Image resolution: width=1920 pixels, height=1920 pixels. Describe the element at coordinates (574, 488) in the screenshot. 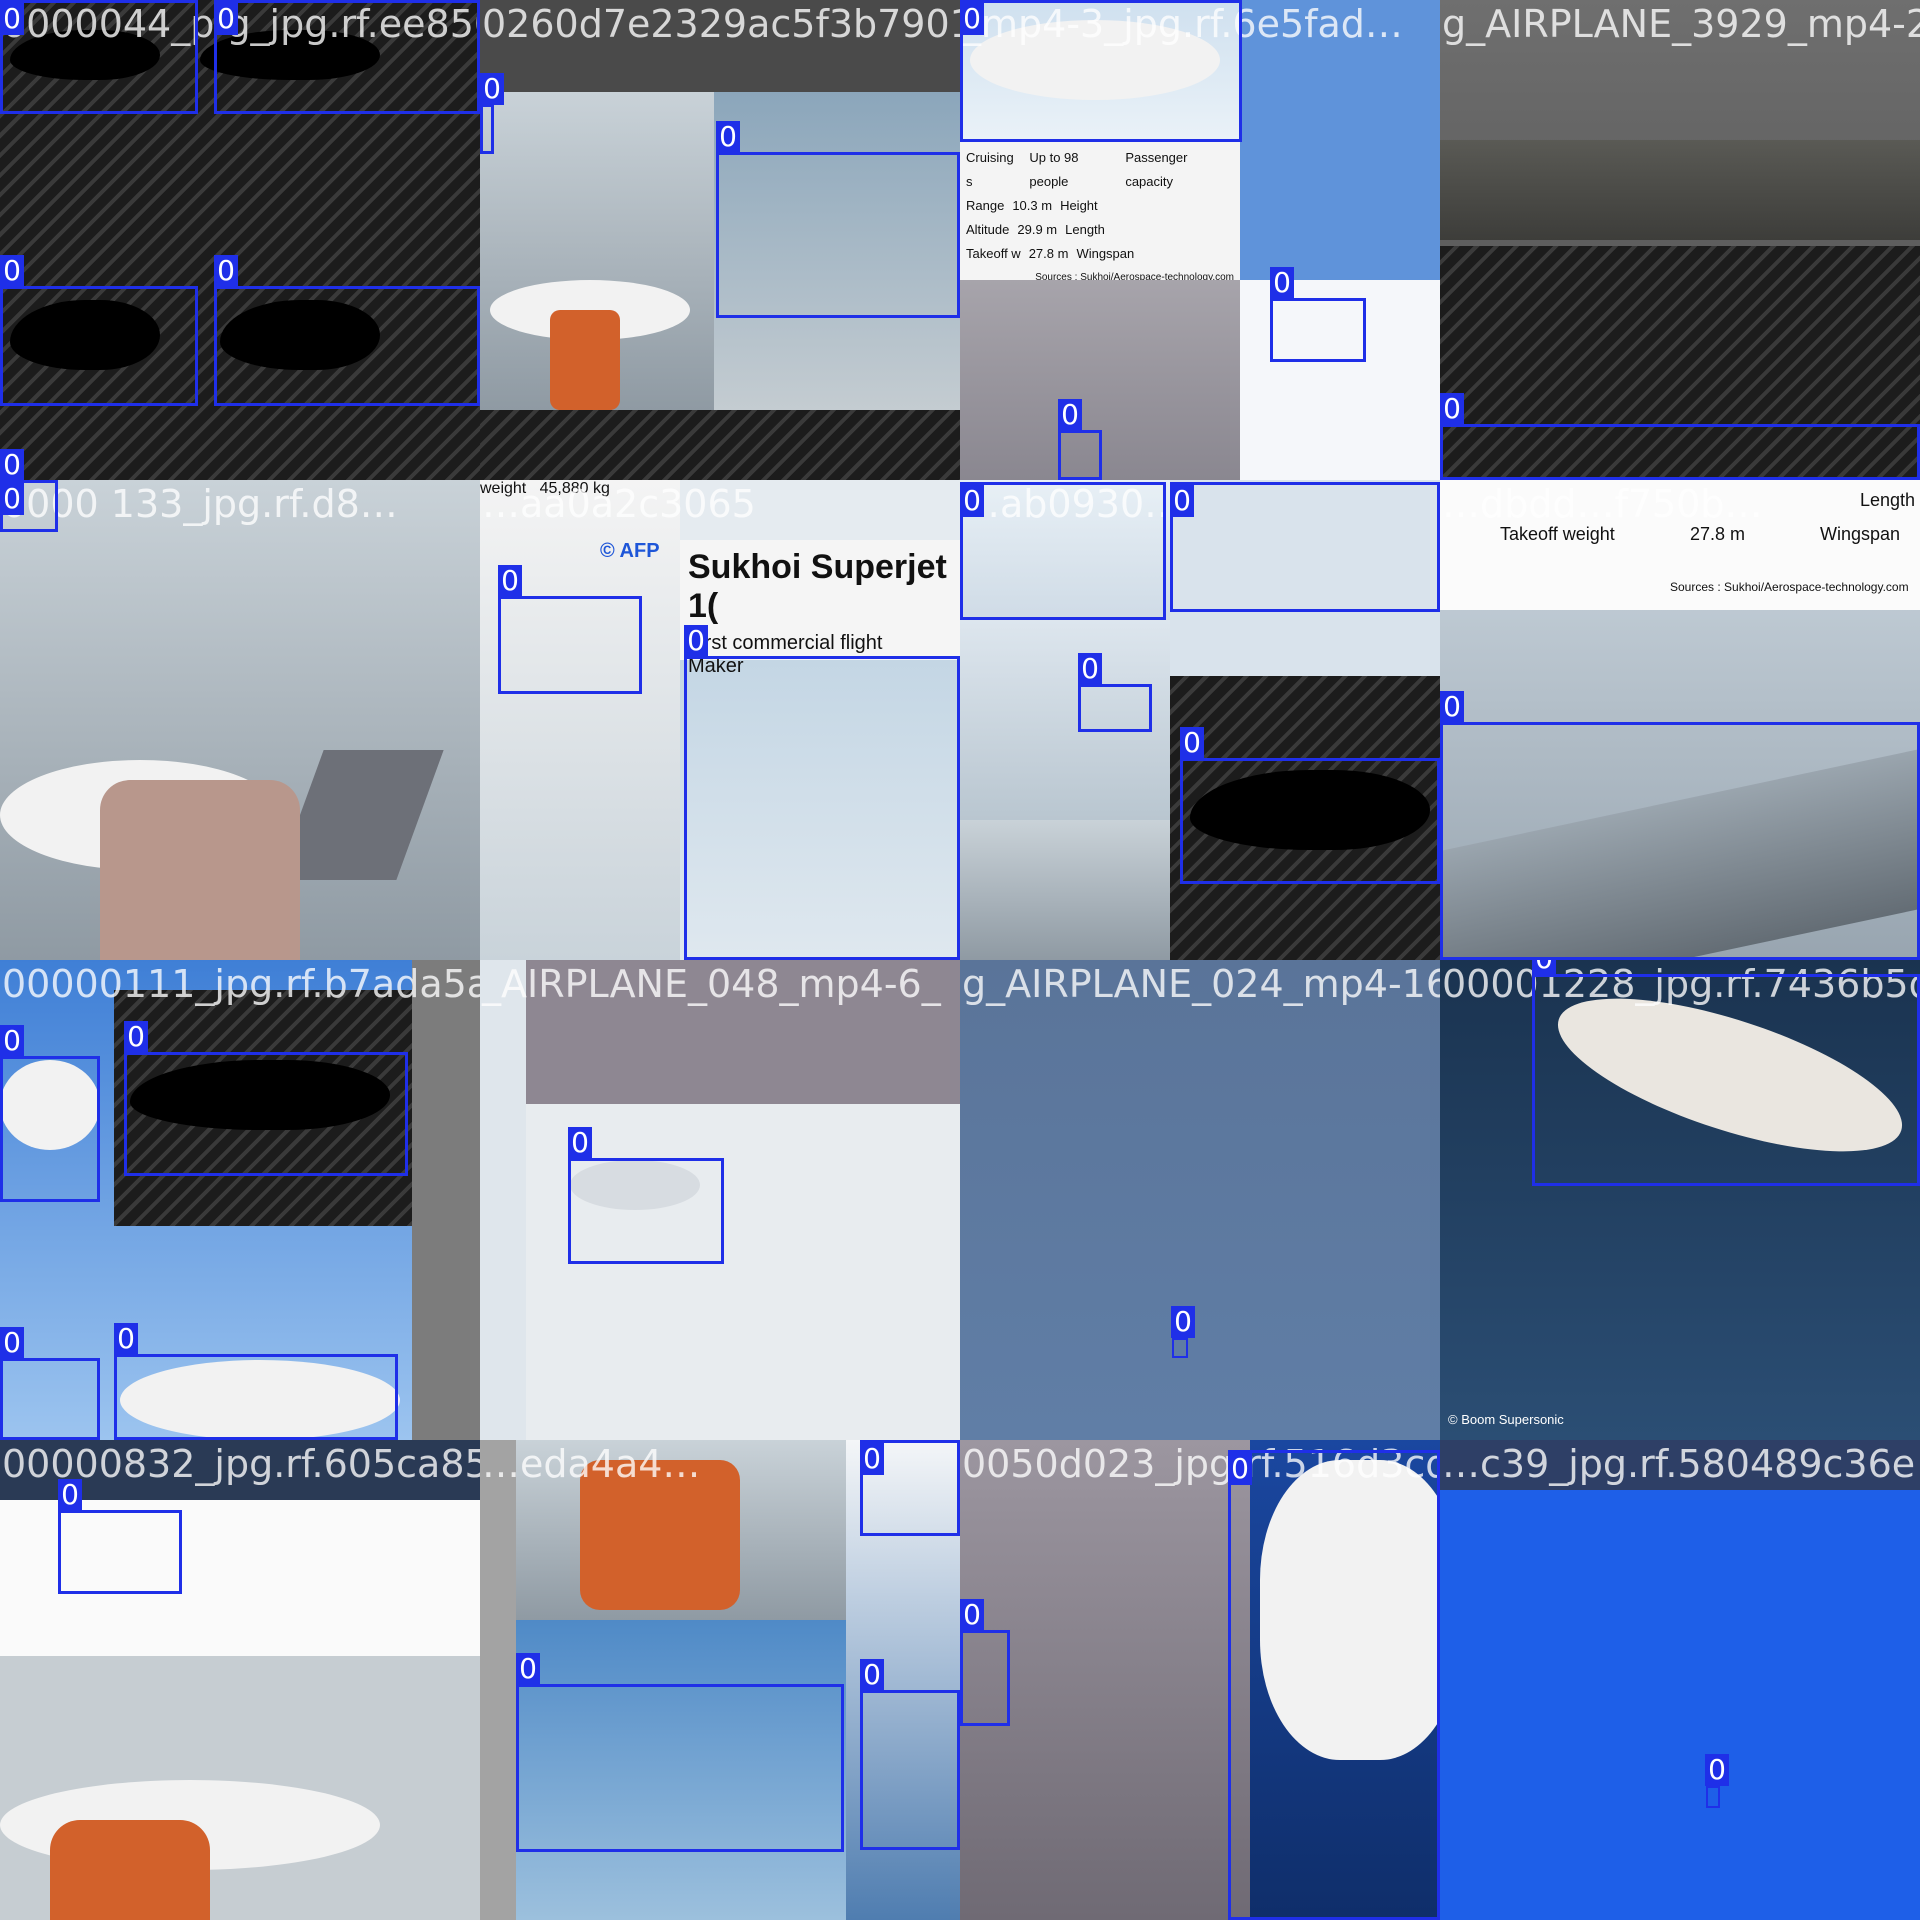

I see `weight-value: 45,880 kg` at that location.